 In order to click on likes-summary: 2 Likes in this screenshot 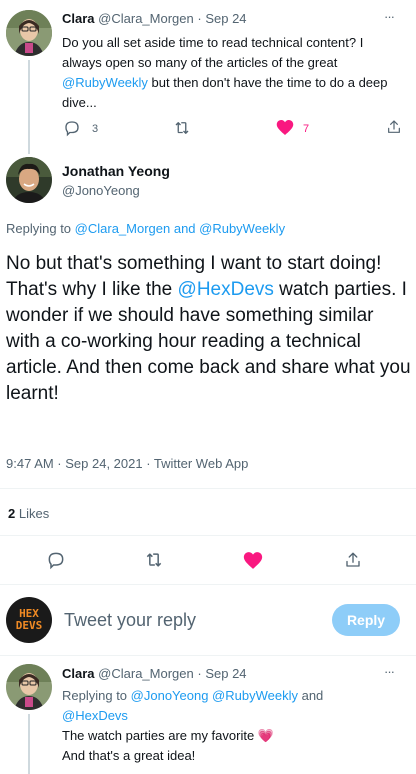, I will do `click(28, 513)`.